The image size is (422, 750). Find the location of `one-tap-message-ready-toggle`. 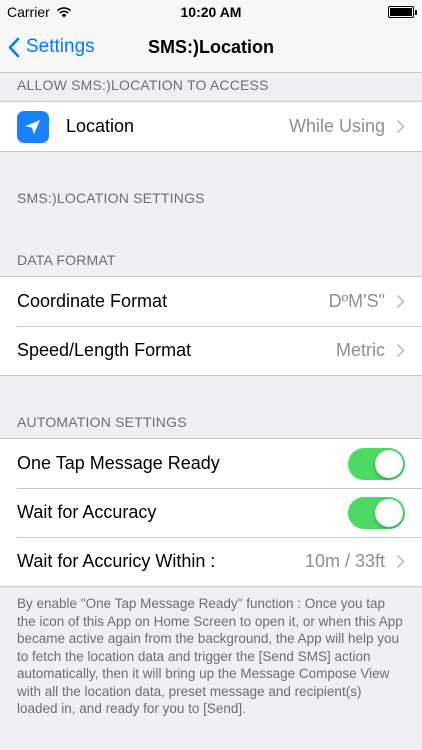

one-tap-message-ready-toggle is located at coordinates (376, 464).